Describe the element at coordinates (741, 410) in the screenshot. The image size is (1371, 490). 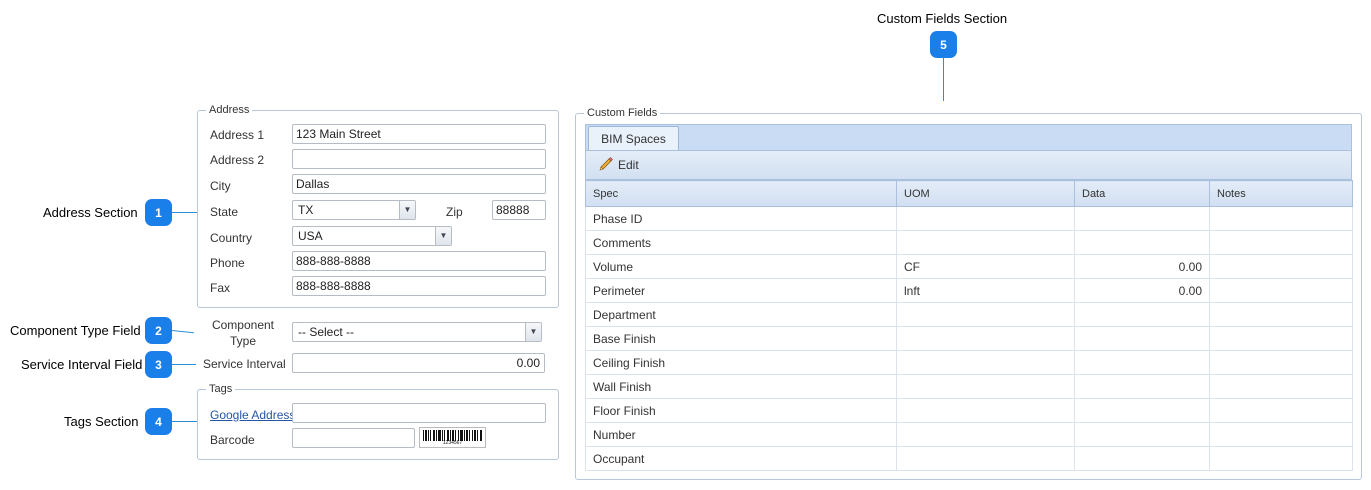
I see `cell-spec: Floor Finish` at that location.